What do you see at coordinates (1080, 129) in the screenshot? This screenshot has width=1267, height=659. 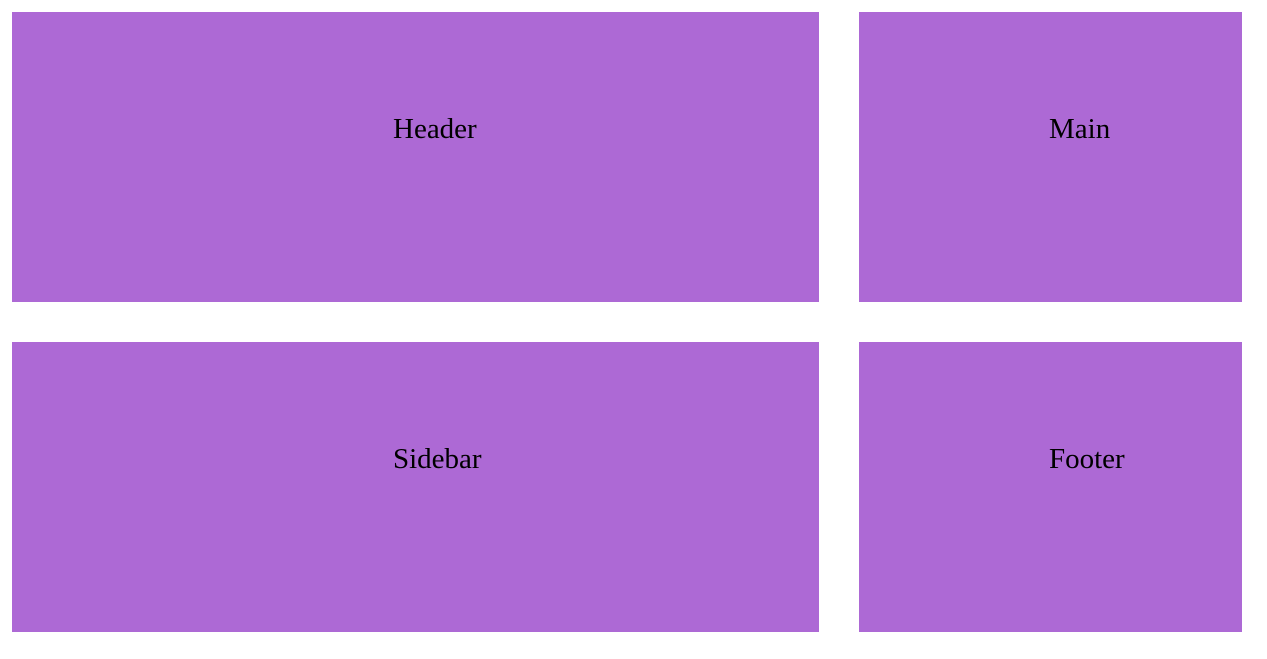 I see `main-label: Main` at bounding box center [1080, 129].